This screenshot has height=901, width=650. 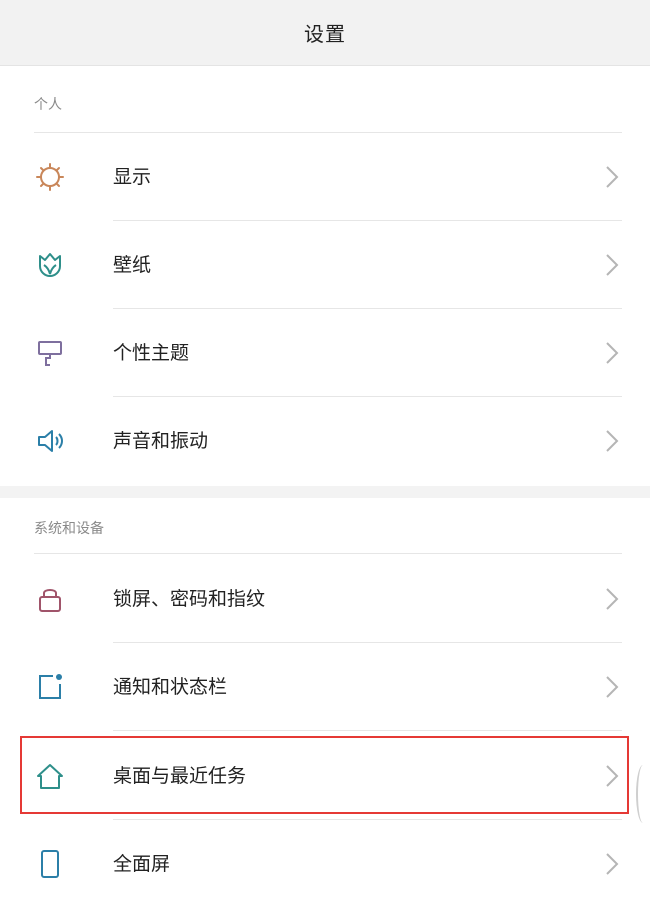 What do you see at coordinates (189, 599) in the screenshot?
I see `settings-item-label: 锁屏、密码和指纹` at bounding box center [189, 599].